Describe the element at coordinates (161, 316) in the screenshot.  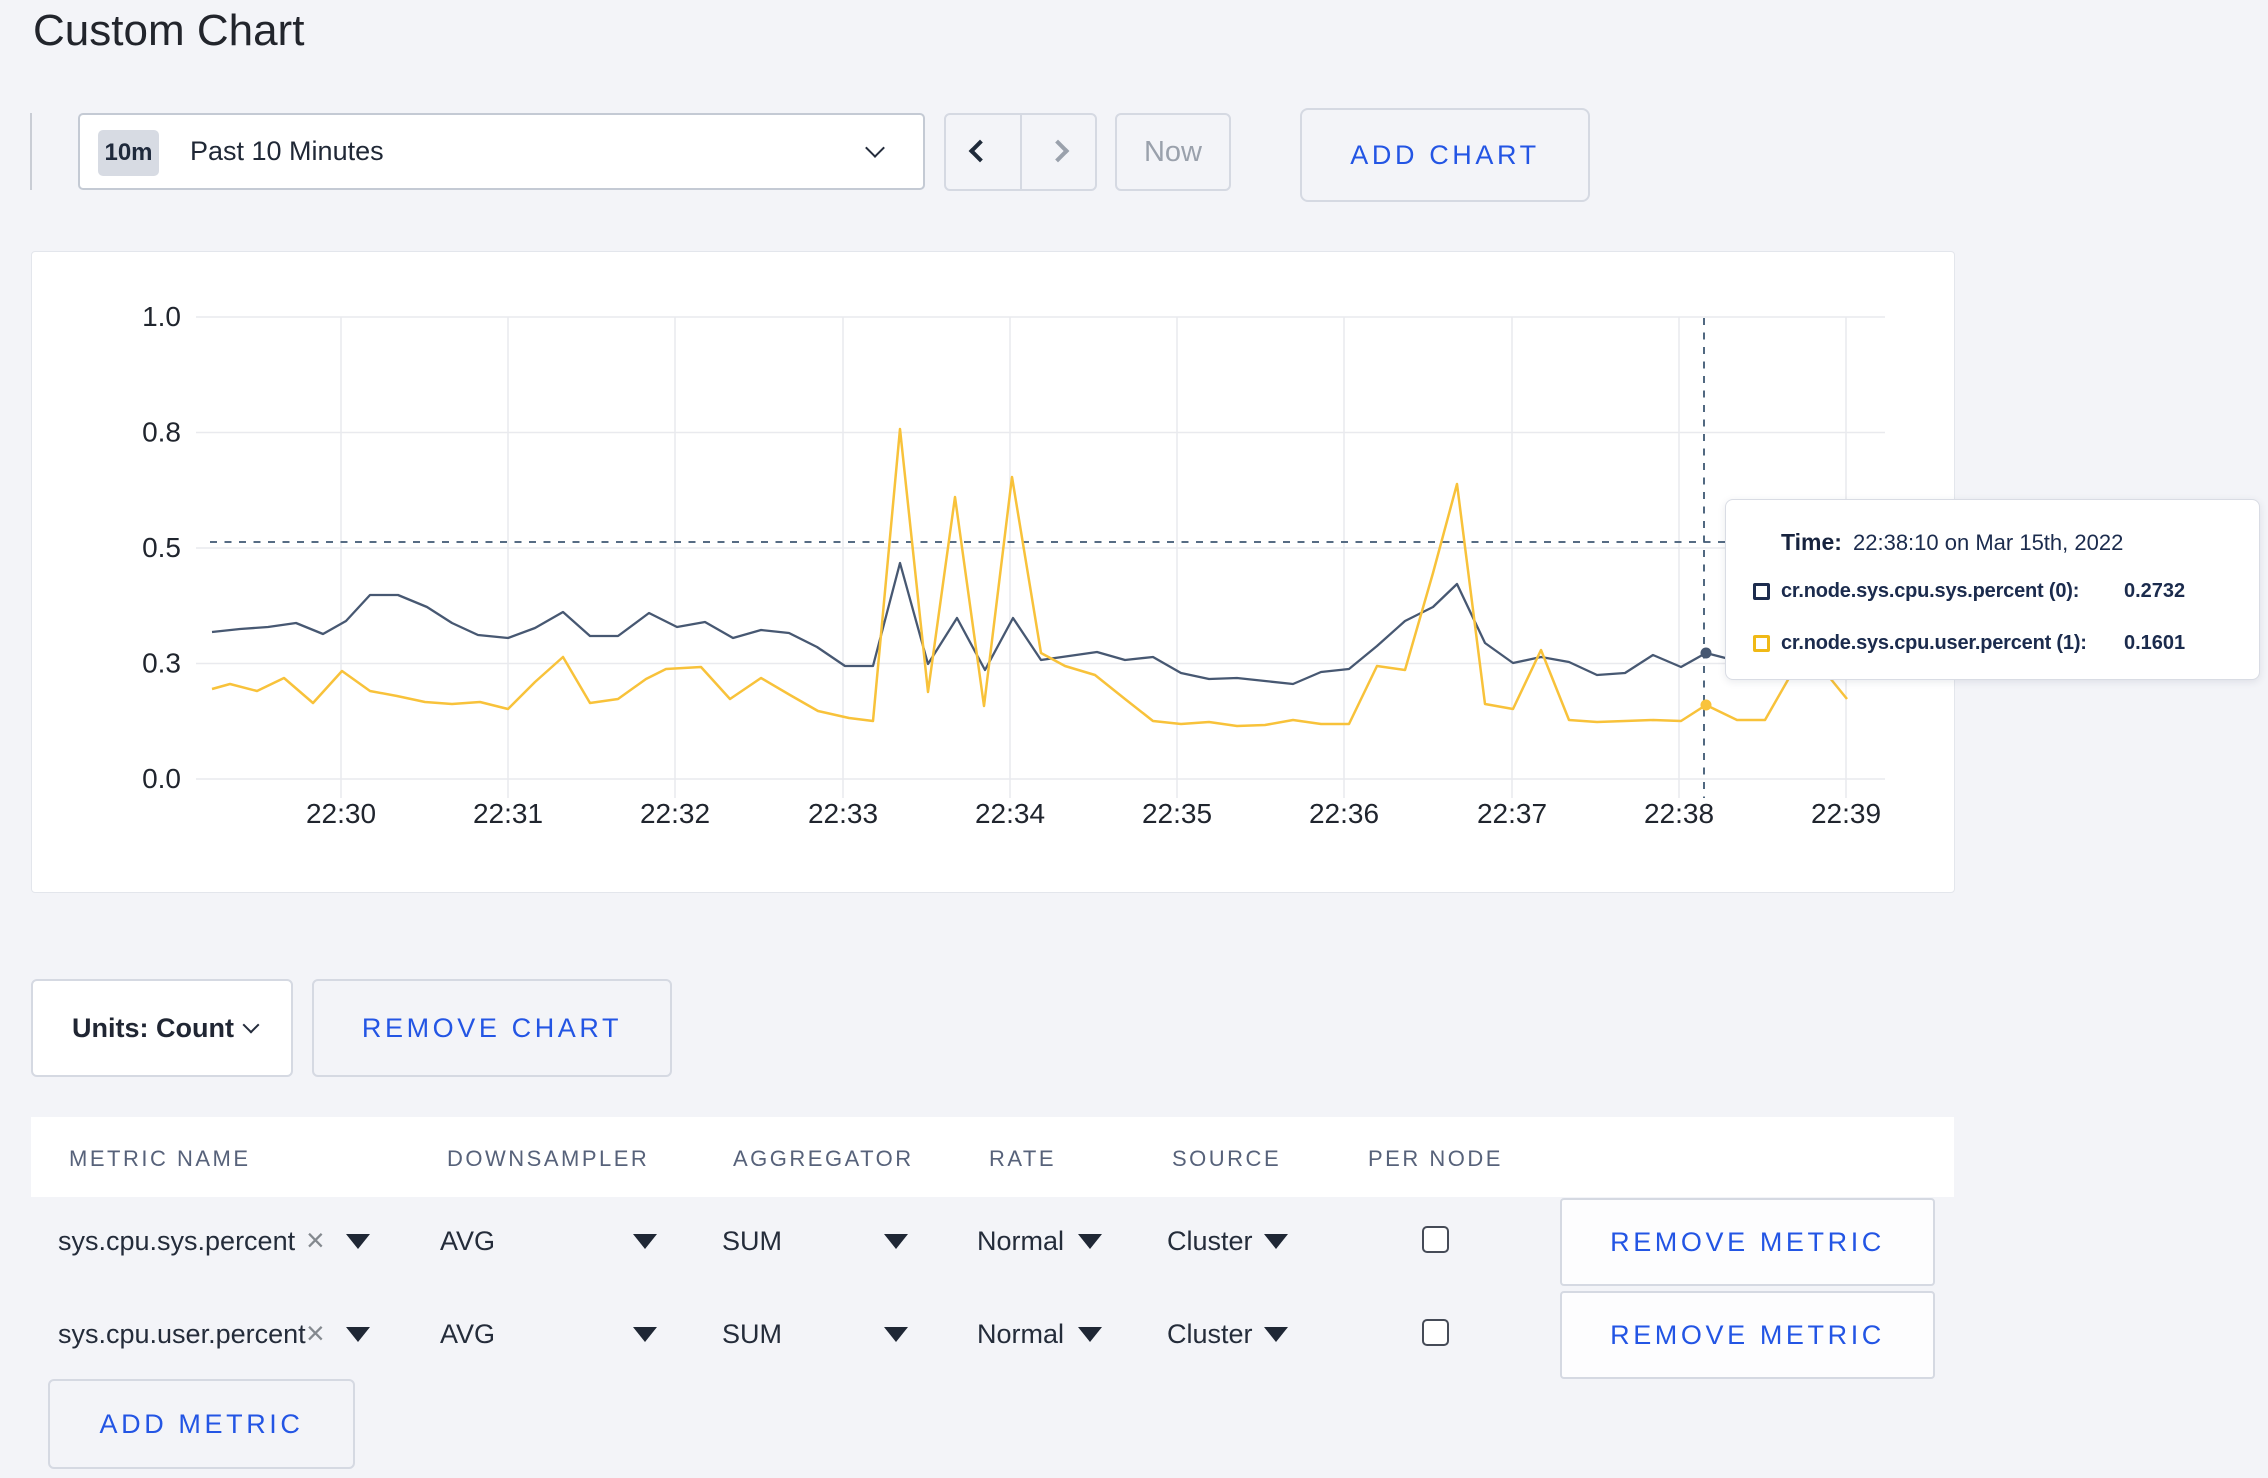
I see `svg-text: 1.0` at that location.